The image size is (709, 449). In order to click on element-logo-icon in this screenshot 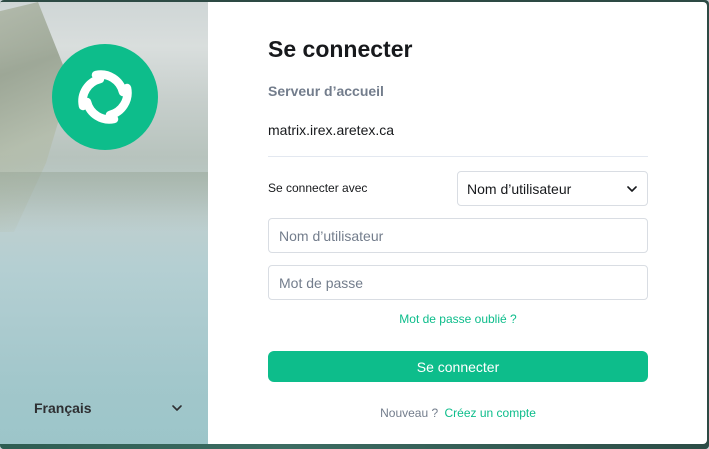, I will do `click(105, 97)`.